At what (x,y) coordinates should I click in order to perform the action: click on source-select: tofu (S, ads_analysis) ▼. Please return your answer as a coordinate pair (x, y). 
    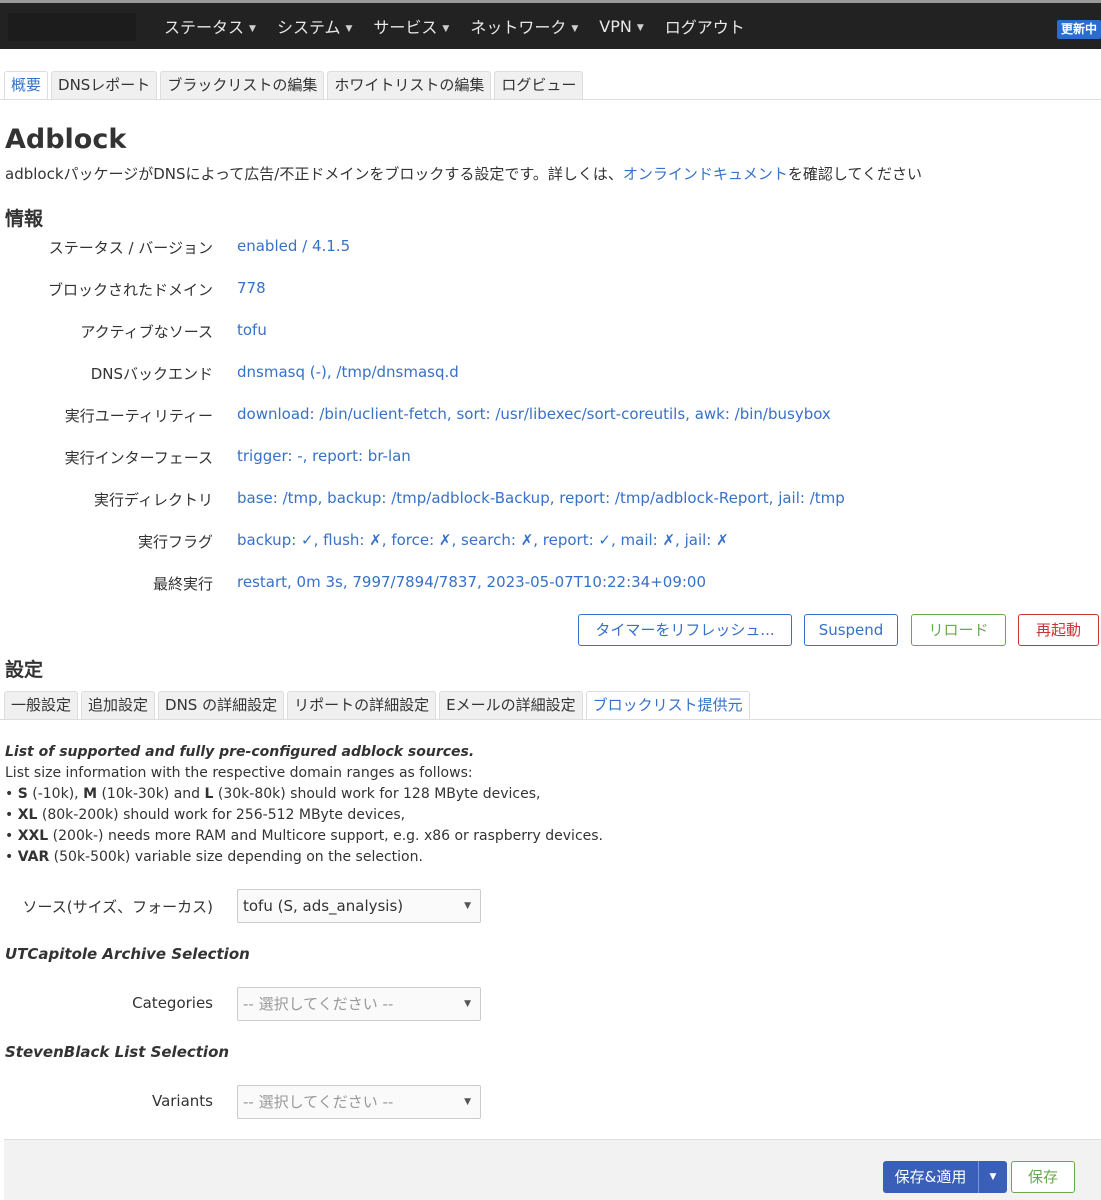
    Looking at the image, I should click on (359, 906).